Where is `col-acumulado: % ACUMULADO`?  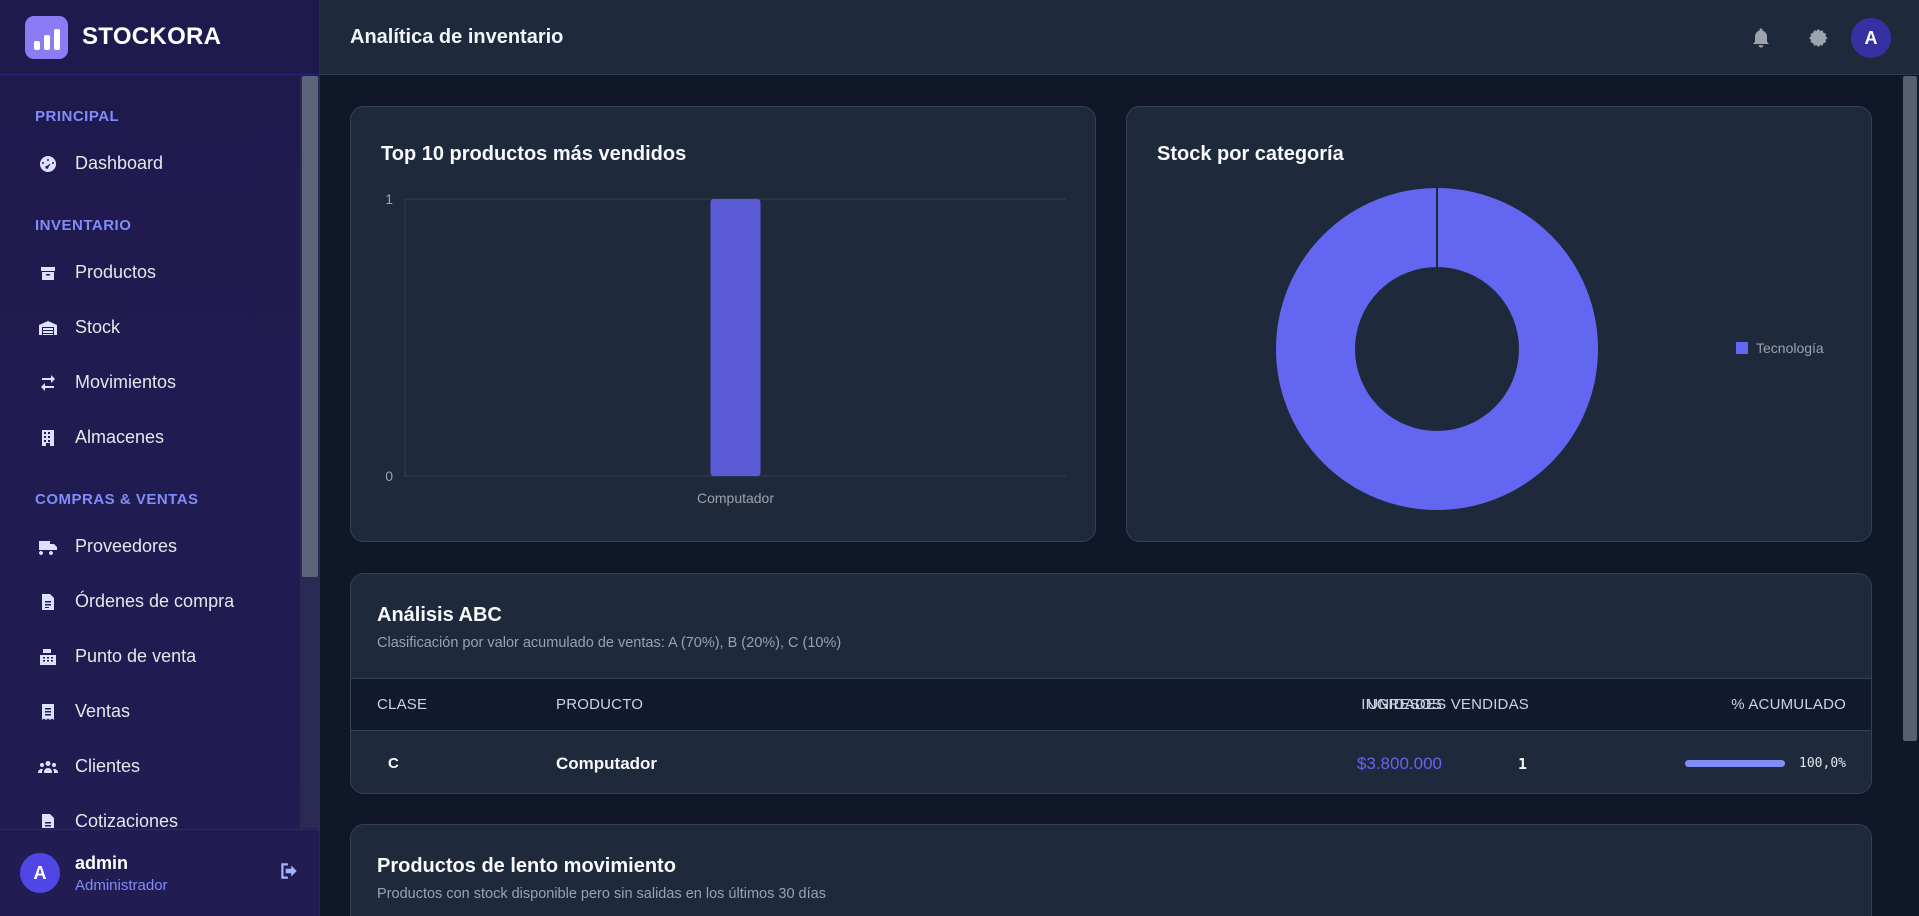 col-acumulado: % ACUMULADO is located at coordinates (1788, 705).